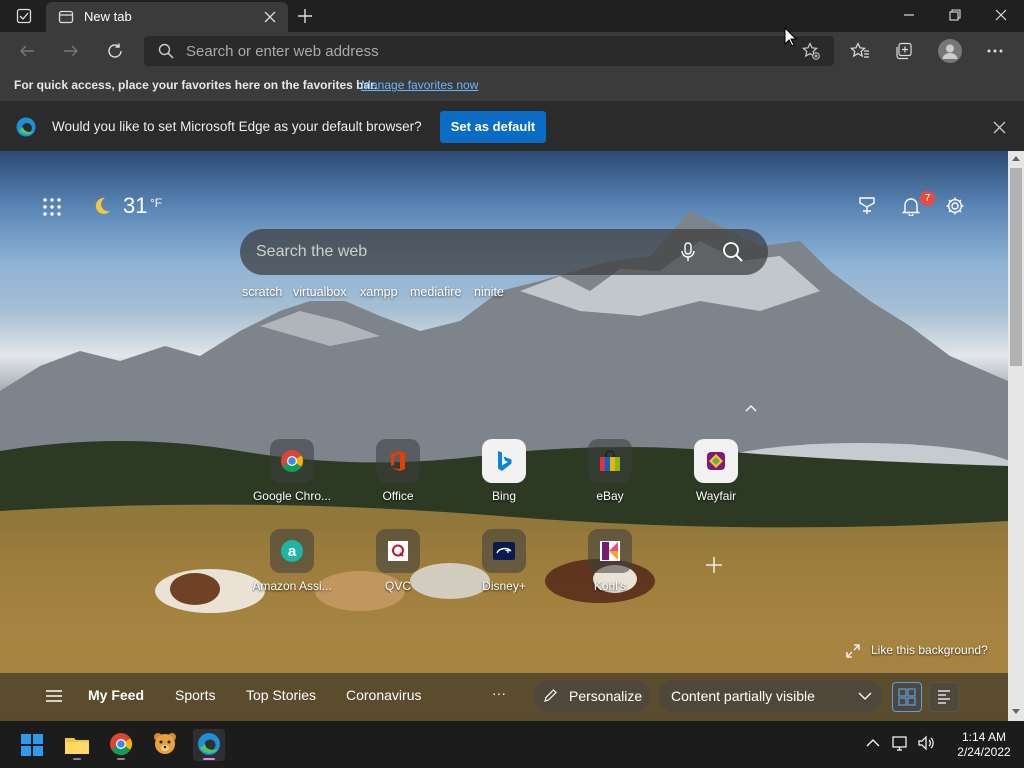 The height and width of the screenshot is (768, 1024). Describe the element at coordinates (66, 17) in the screenshot. I see `tab-page-icon` at that location.